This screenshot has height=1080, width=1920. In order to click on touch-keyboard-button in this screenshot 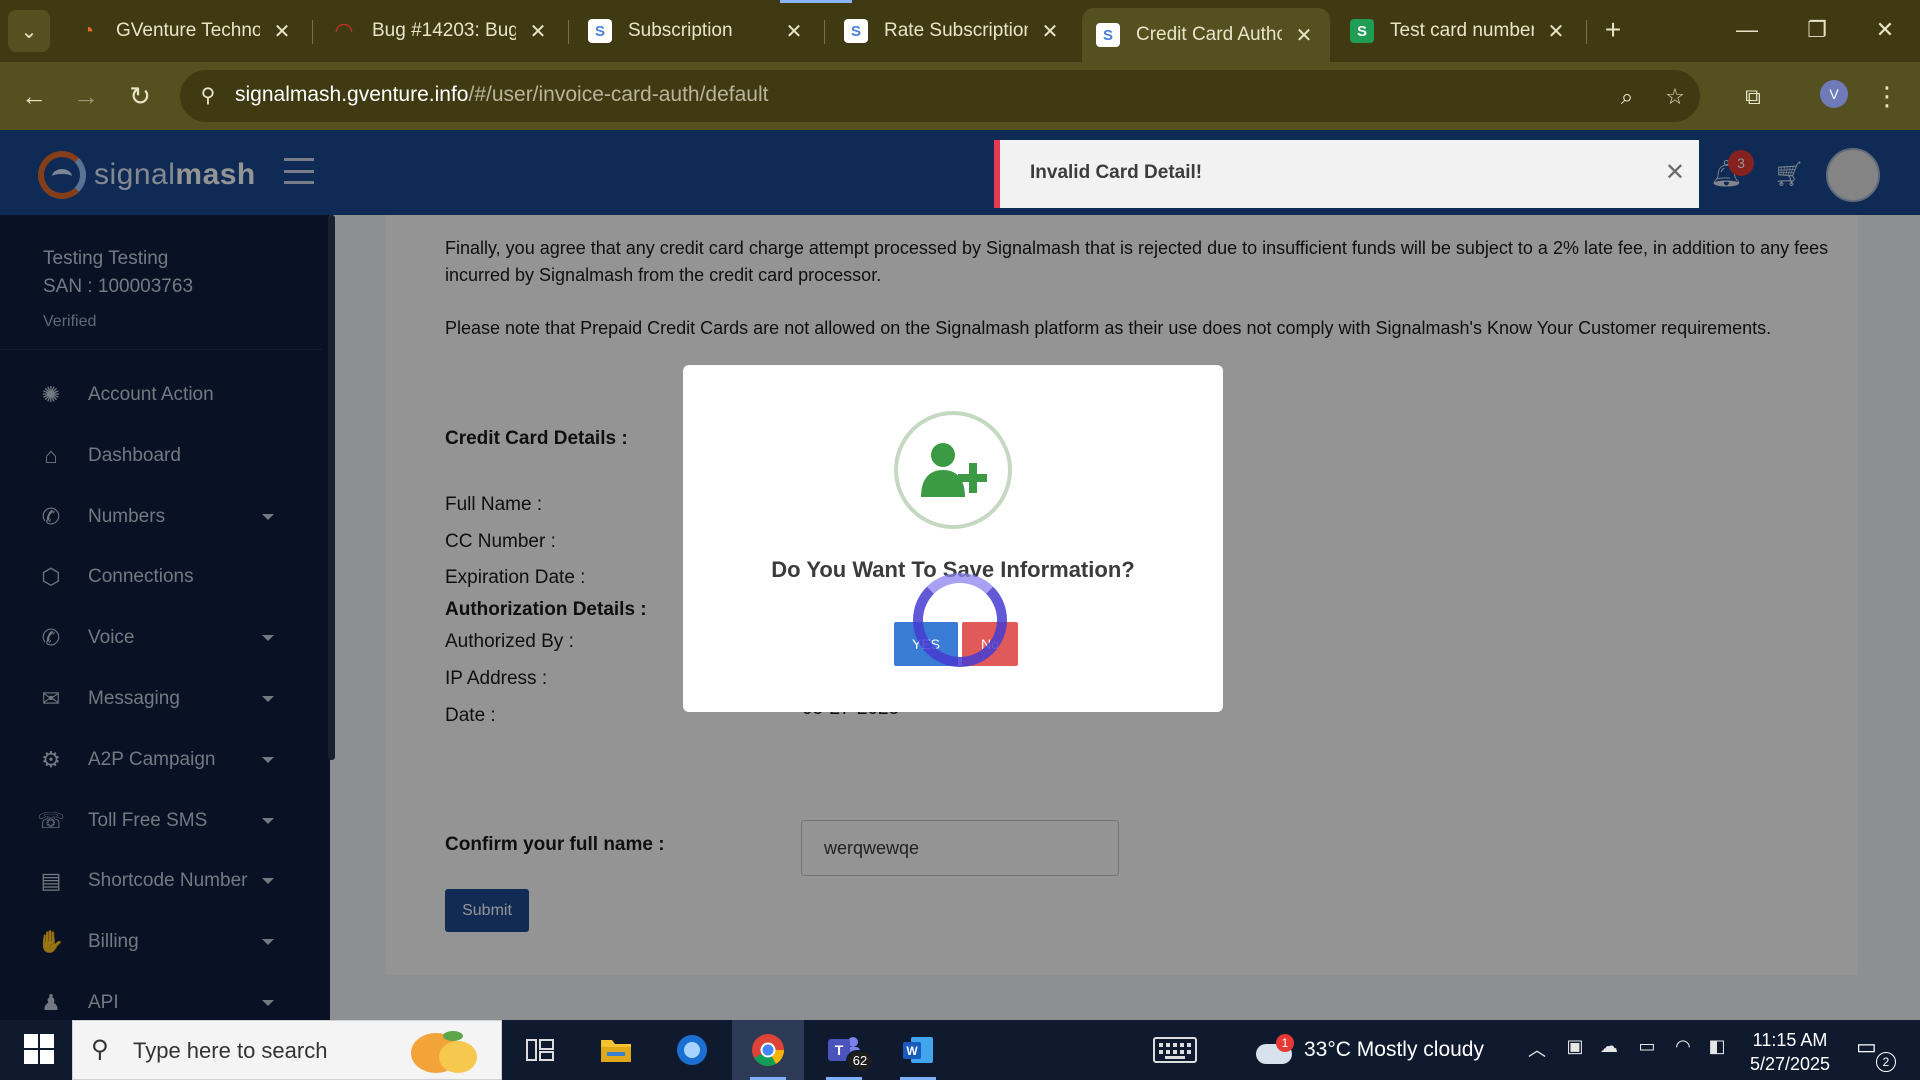, I will do `click(1175, 1050)`.